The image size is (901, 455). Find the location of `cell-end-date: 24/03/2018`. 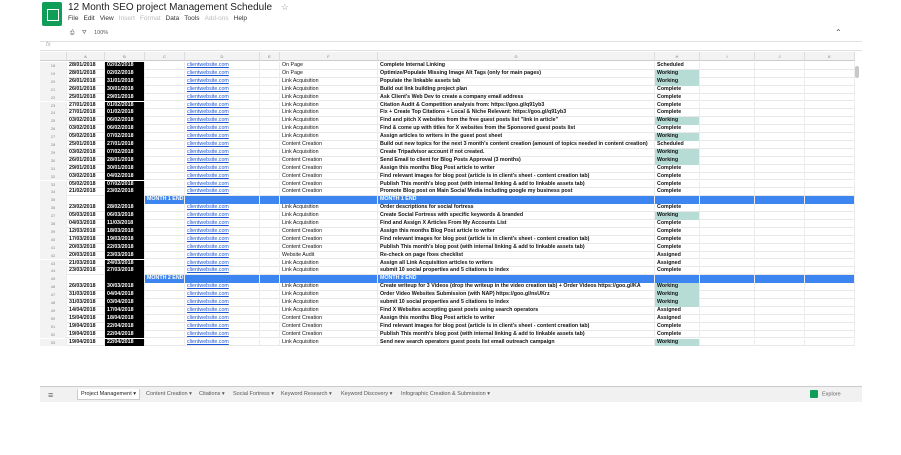

cell-end-date: 24/03/2018 is located at coordinates (125, 263).